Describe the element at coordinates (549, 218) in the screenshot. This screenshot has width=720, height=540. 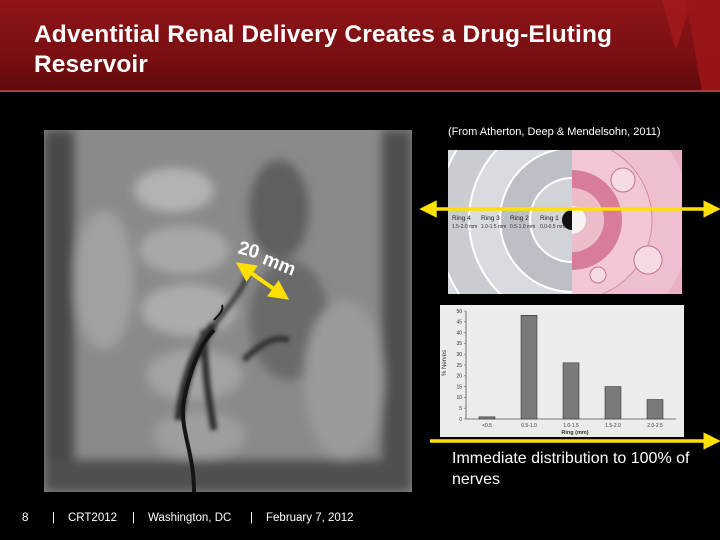
I see `ring-label: Ring 1` at that location.